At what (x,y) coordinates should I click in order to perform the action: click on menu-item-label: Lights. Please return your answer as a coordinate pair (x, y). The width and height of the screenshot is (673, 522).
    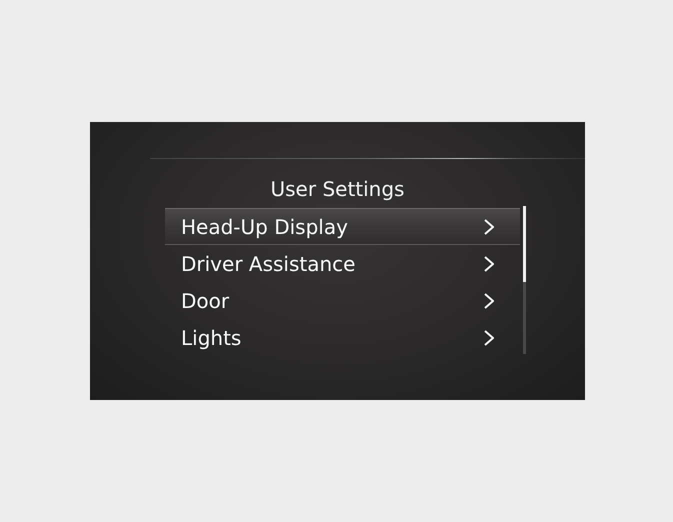
    Looking at the image, I should click on (211, 338).